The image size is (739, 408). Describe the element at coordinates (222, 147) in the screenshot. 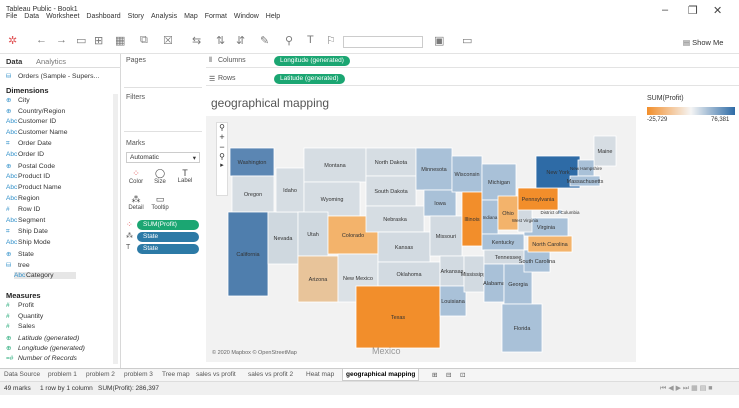

I see `zoom-out-icon: −` at that location.